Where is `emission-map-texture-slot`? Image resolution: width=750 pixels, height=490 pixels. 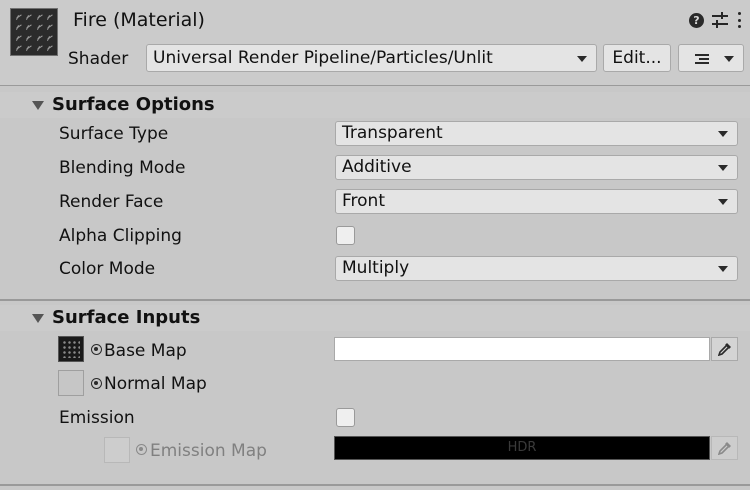 emission-map-texture-slot is located at coordinates (117, 450).